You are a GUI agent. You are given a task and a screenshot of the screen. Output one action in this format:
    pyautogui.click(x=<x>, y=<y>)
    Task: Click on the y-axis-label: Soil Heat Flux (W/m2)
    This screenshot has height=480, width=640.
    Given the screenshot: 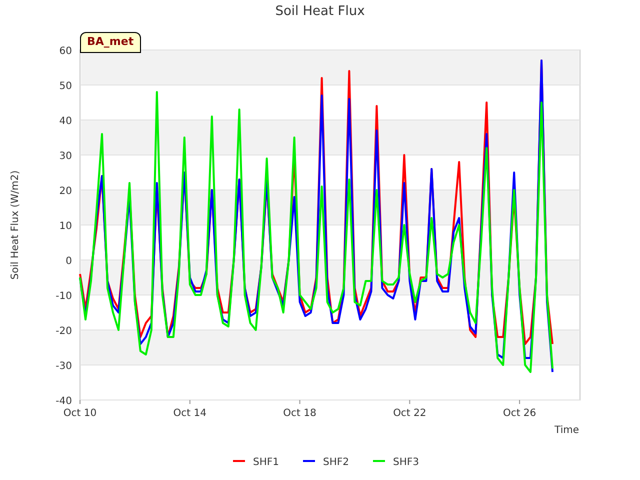 What is the action you would take?
    pyautogui.click(x=15, y=225)
    